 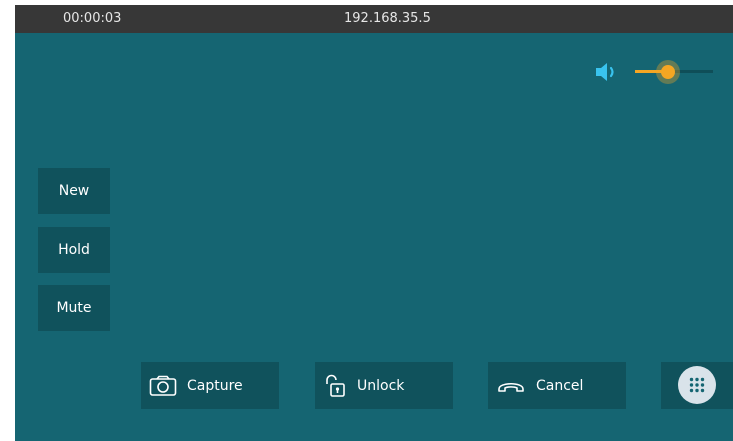 I want to click on hang-up-icon, so click(x=511, y=386).